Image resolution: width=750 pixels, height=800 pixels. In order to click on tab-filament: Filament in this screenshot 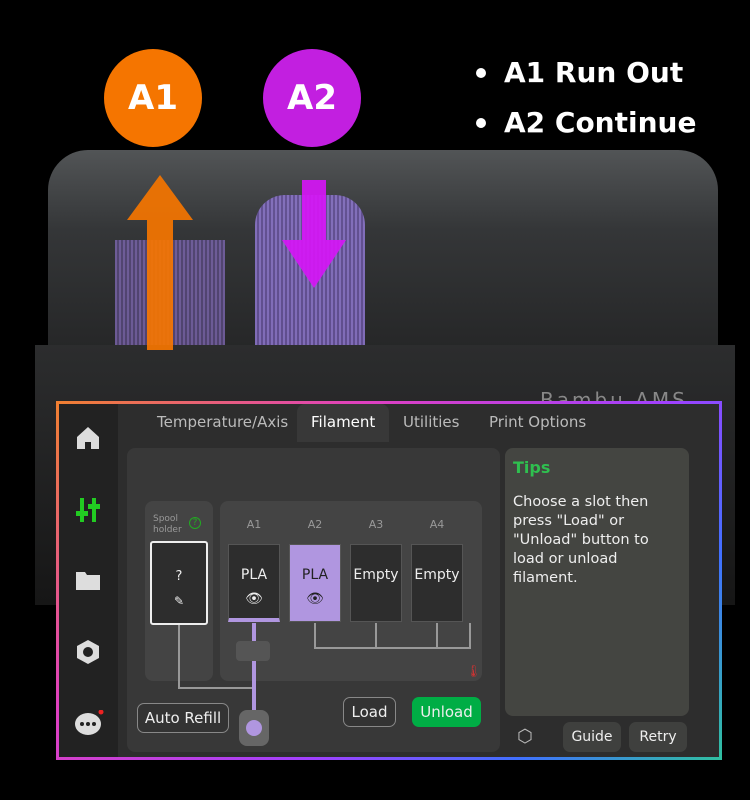, I will do `click(343, 423)`.